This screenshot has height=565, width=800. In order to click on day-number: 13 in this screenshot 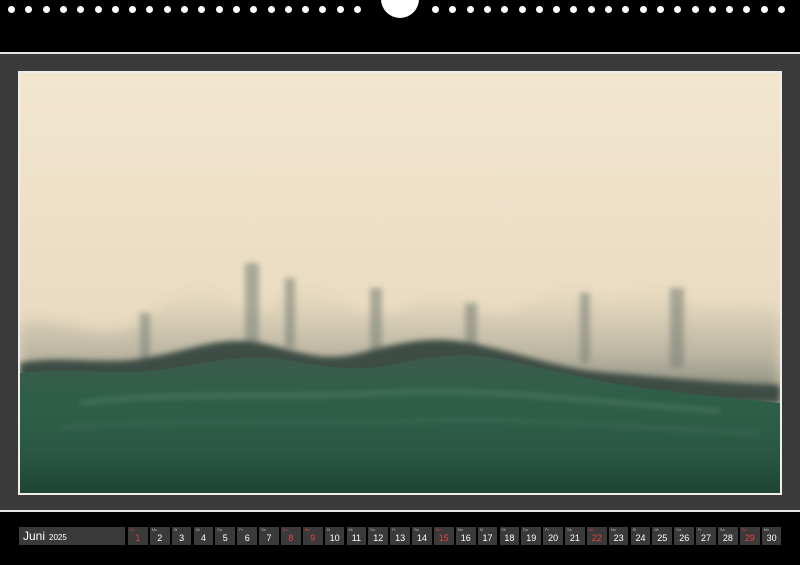, I will do `click(400, 538)`.